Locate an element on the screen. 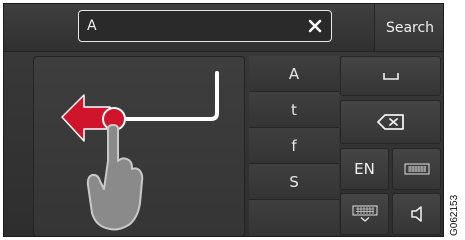 Image resolution: width=465 pixels, height=240 pixels. space-key is located at coordinates (390, 76).